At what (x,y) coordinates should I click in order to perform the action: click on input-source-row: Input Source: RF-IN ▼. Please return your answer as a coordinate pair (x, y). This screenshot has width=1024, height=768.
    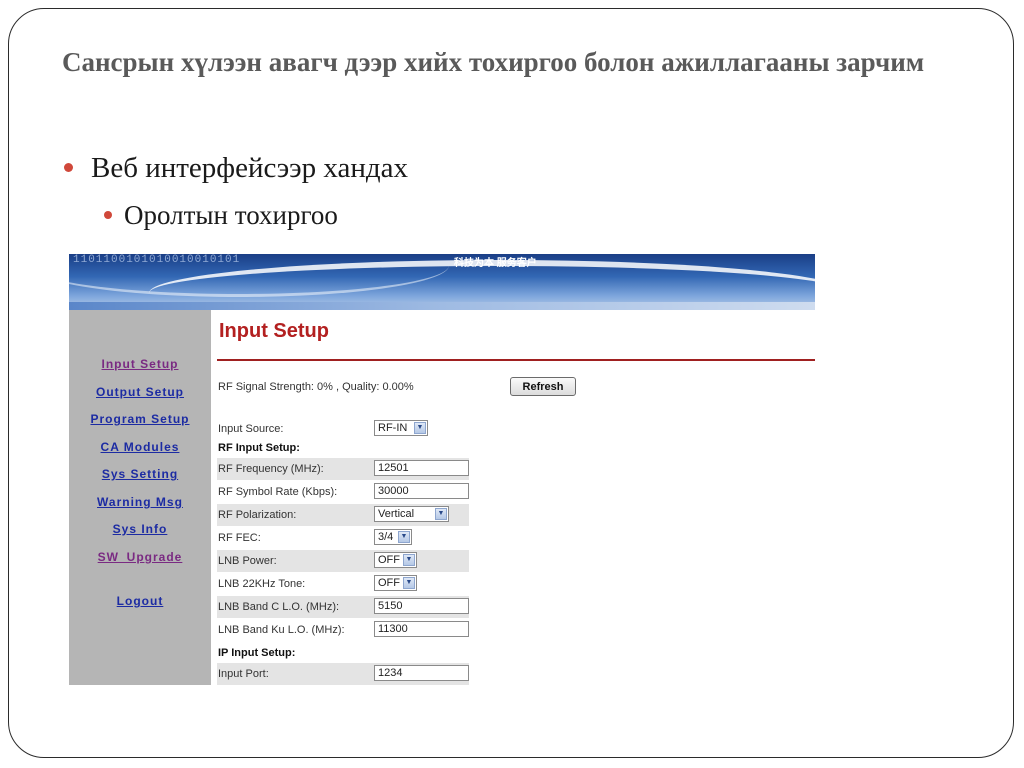
    Looking at the image, I should click on (343, 429).